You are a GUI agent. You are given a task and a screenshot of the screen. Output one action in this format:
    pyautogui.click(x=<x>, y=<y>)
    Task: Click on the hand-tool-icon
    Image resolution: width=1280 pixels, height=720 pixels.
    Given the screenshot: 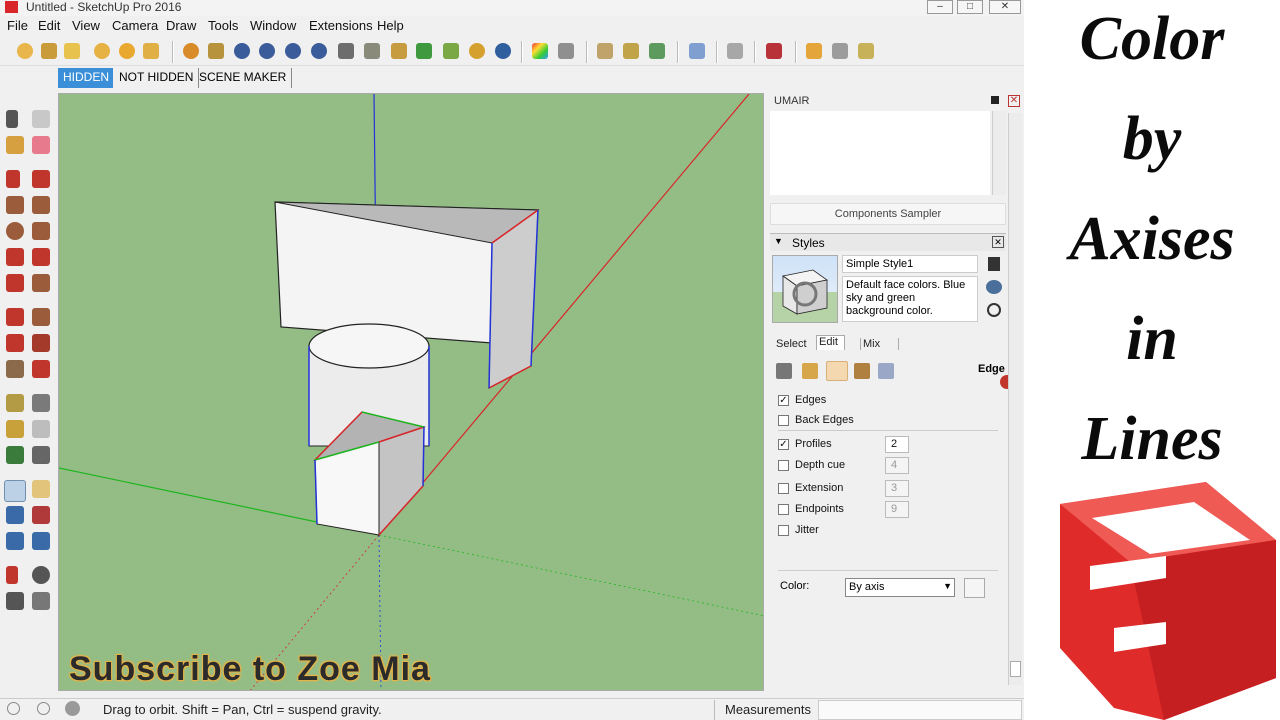 What is the action you would take?
    pyautogui.click(x=605, y=51)
    